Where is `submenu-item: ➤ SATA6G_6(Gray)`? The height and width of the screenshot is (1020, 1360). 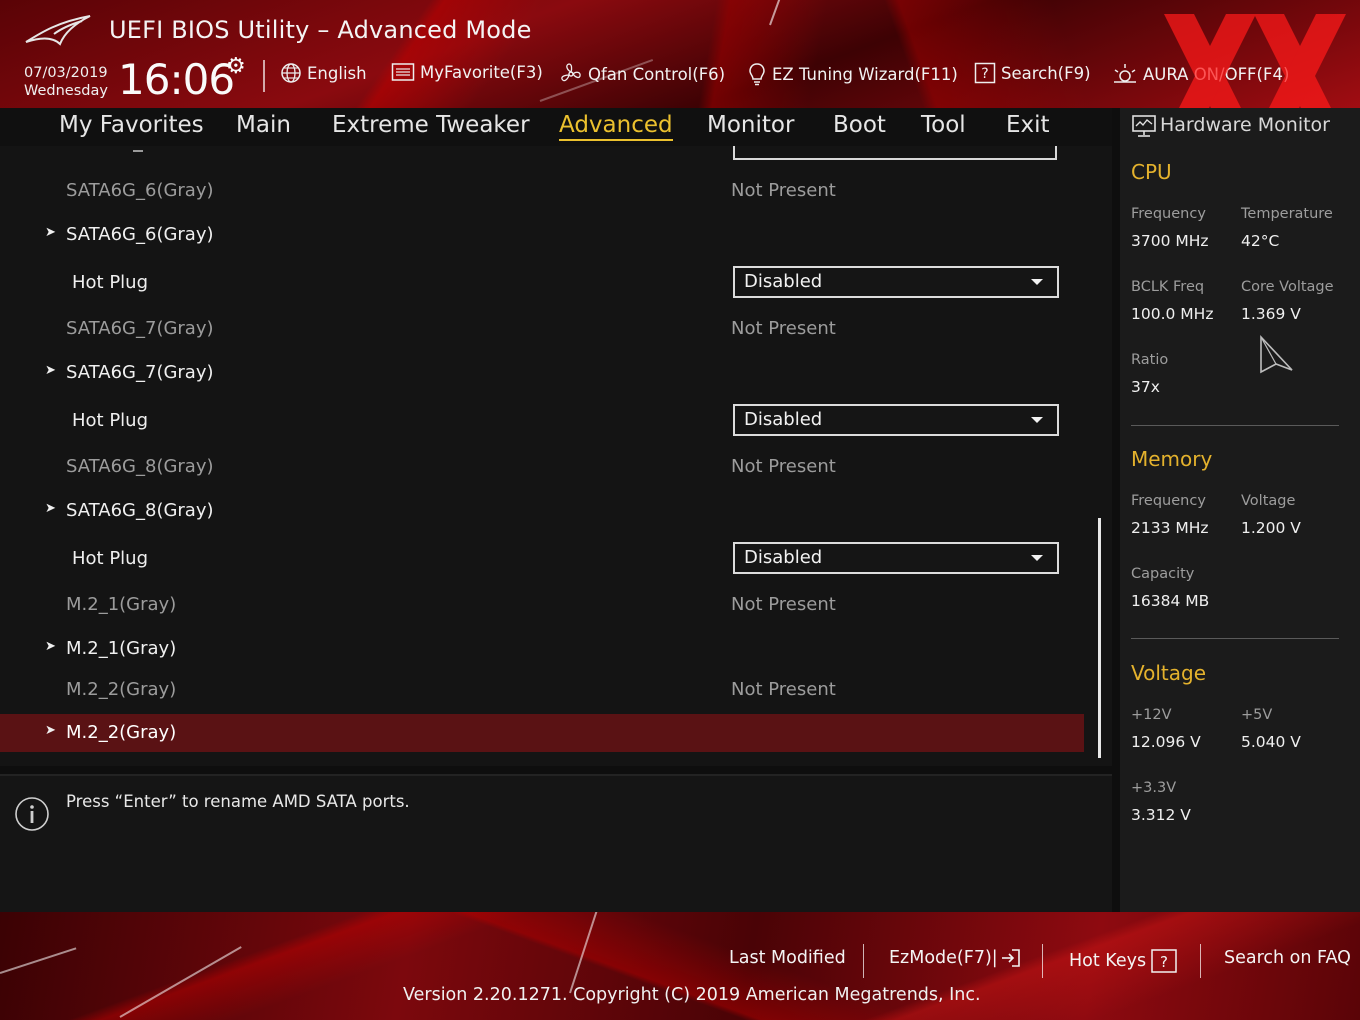 submenu-item: ➤ SATA6G_6(Gray) is located at coordinates (542, 235).